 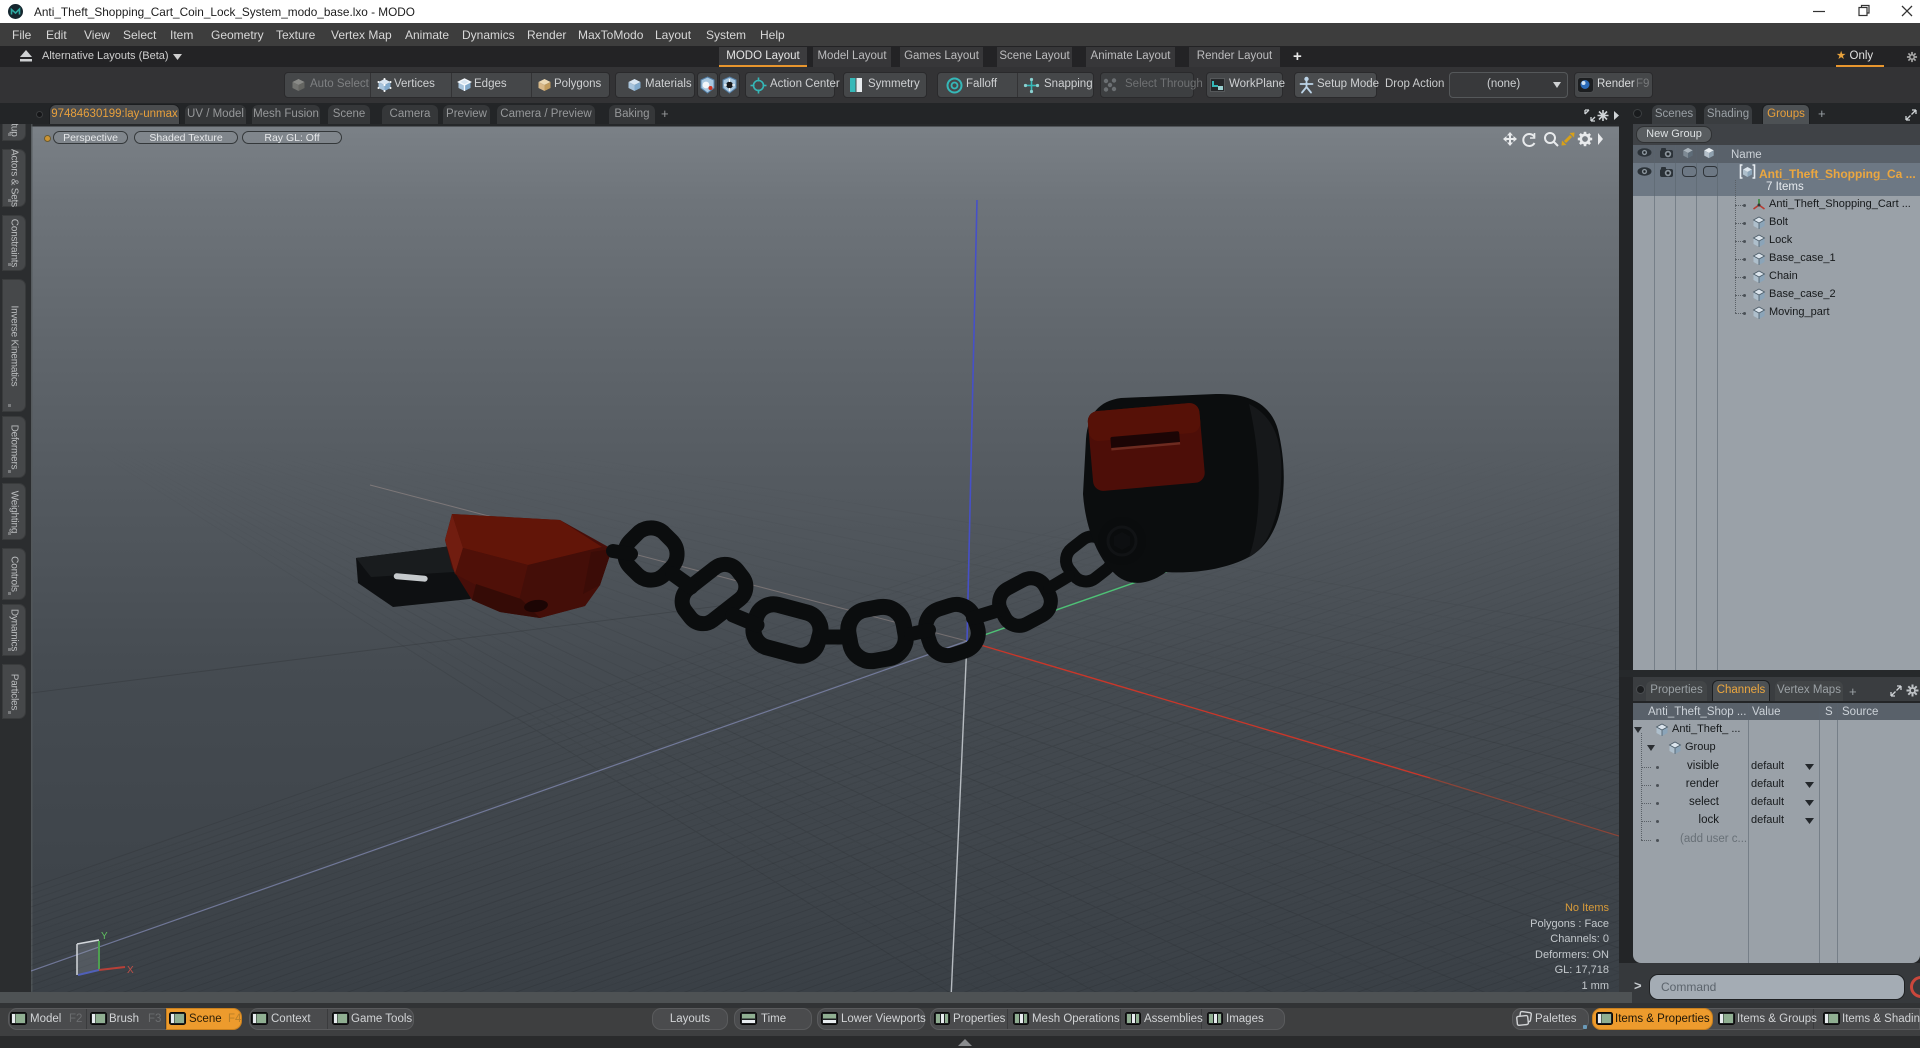 I want to click on svg-text: 1 mm, so click(x=1596, y=986).